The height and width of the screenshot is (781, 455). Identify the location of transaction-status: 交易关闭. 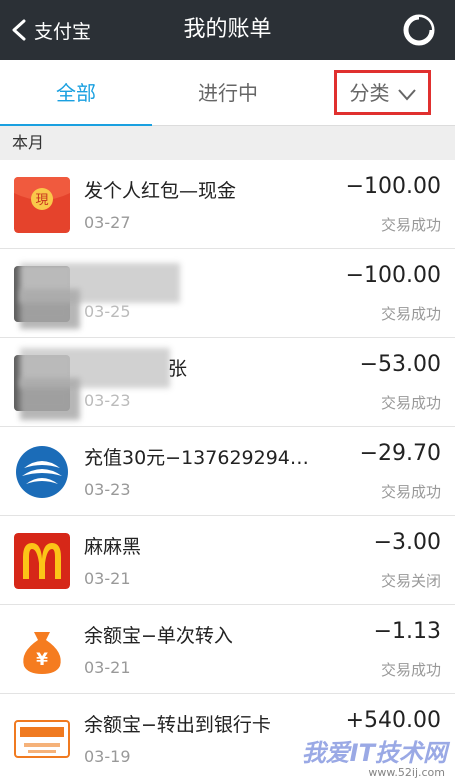
(410, 581).